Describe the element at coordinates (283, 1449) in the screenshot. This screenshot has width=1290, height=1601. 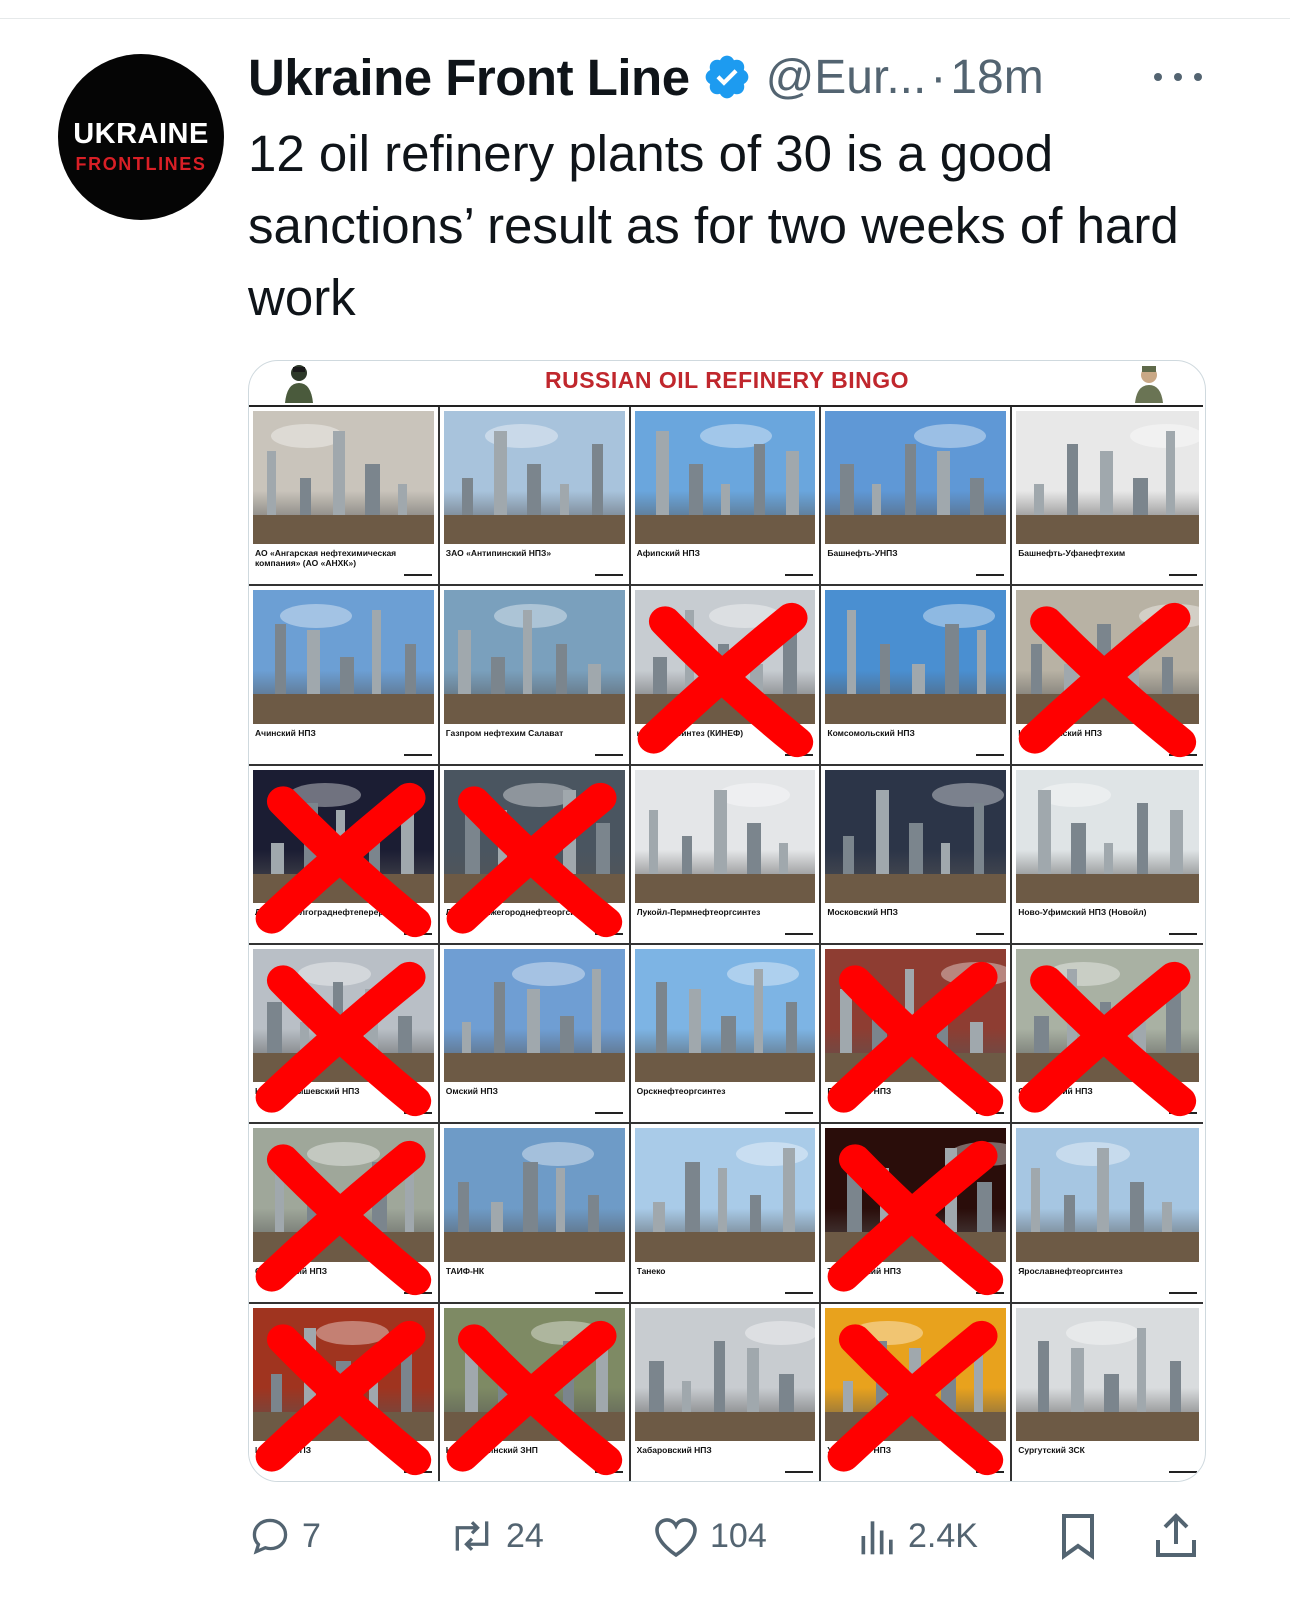
I see `refinery-name: Ильский НПЗ` at that location.